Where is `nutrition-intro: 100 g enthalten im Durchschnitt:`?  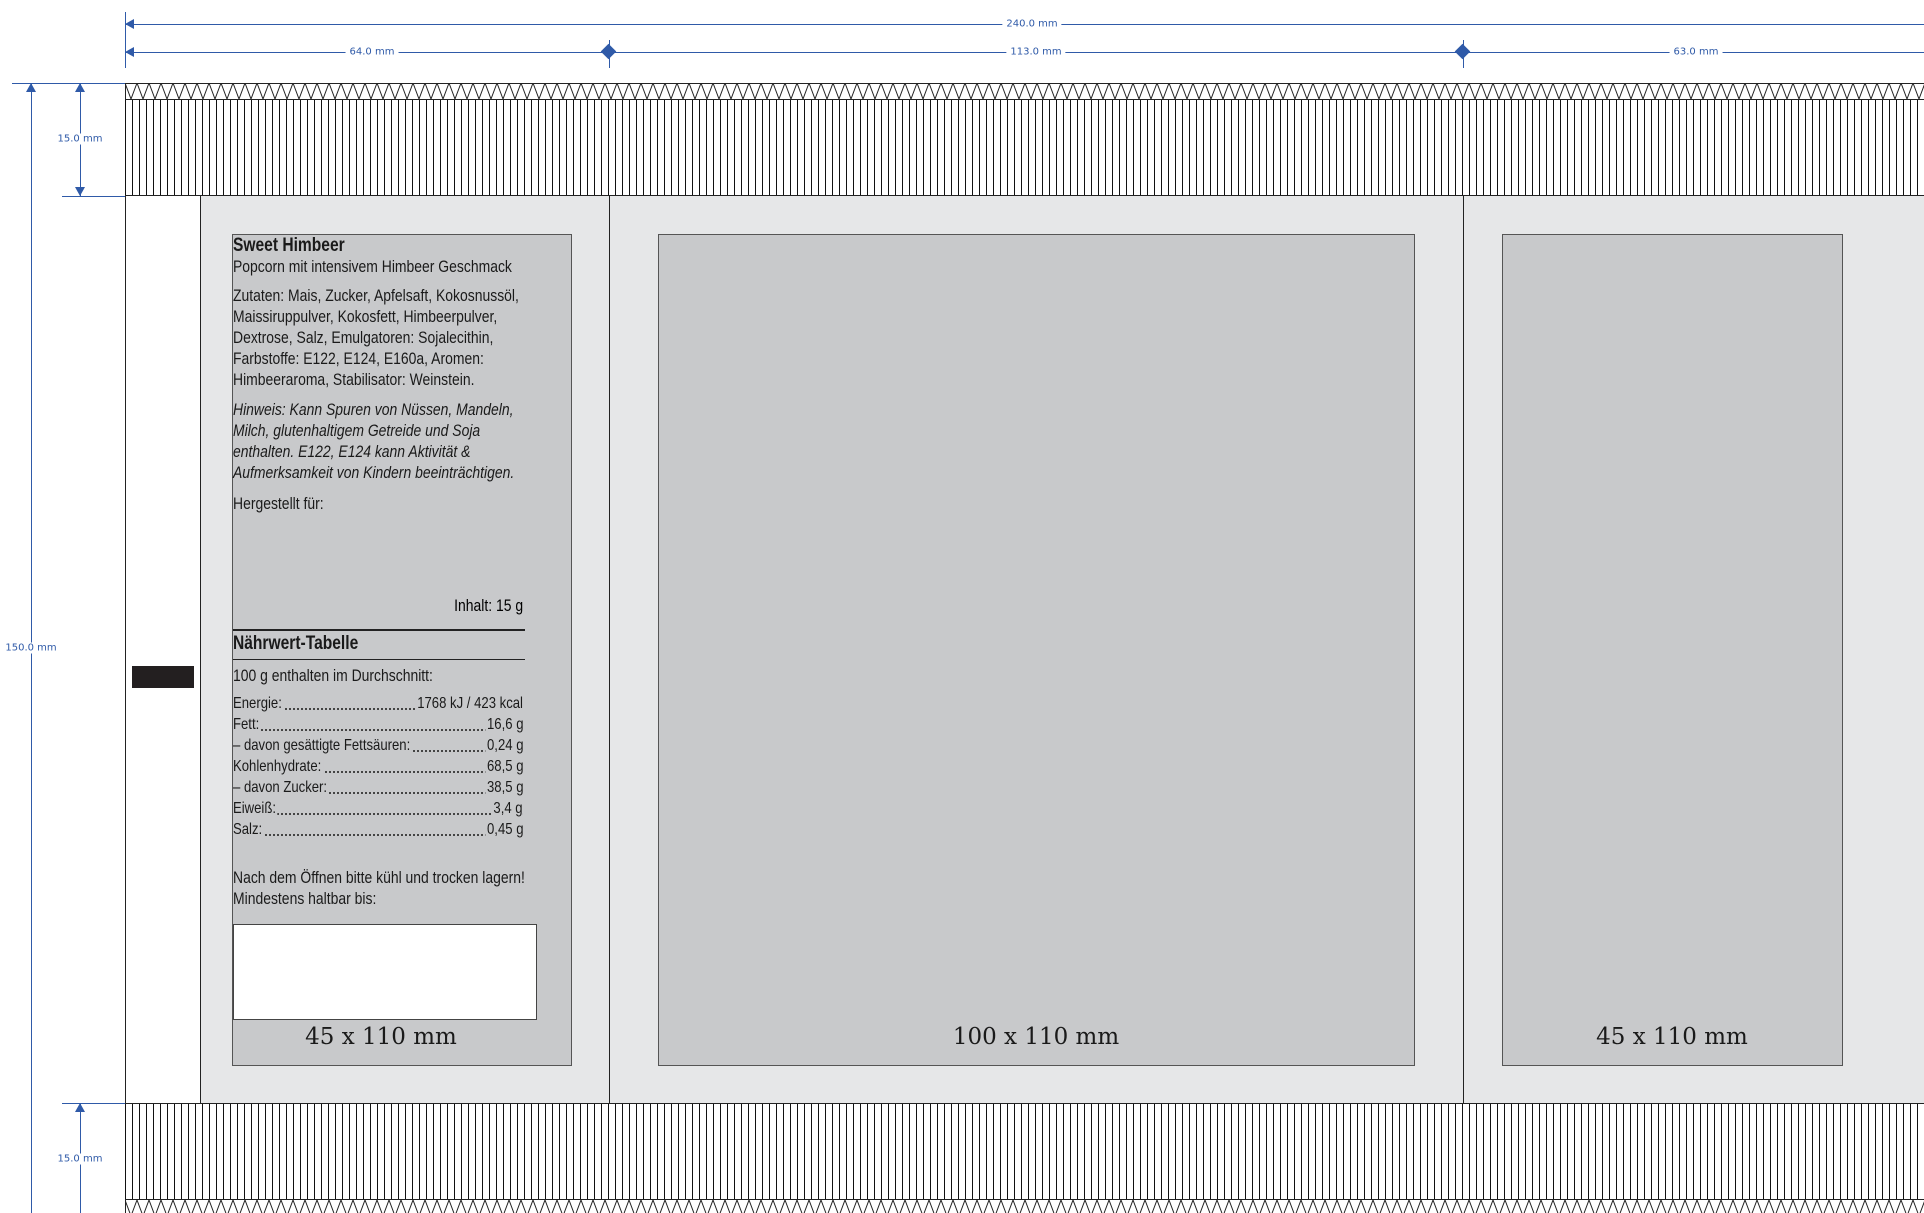
nutrition-intro: 100 g enthalten im Durchschnitt: is located at coordinates (333, 675).